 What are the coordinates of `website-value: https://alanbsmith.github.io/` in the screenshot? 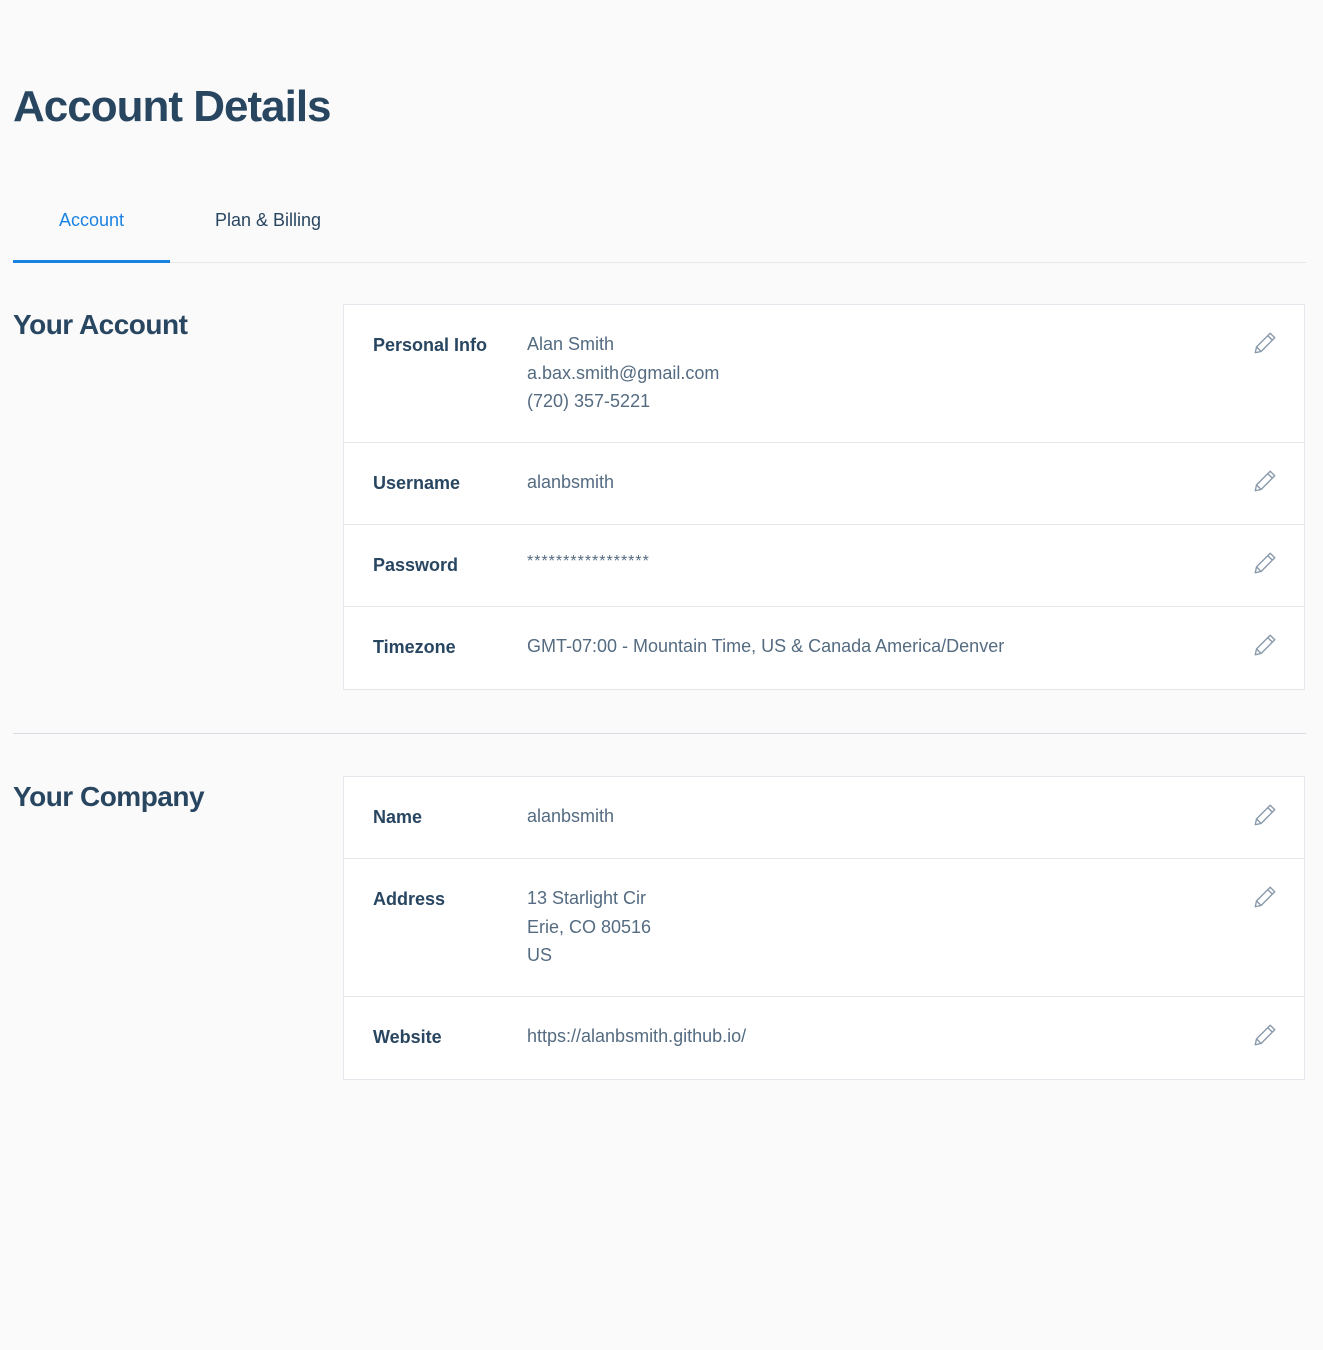 It's located at (637, 1036).